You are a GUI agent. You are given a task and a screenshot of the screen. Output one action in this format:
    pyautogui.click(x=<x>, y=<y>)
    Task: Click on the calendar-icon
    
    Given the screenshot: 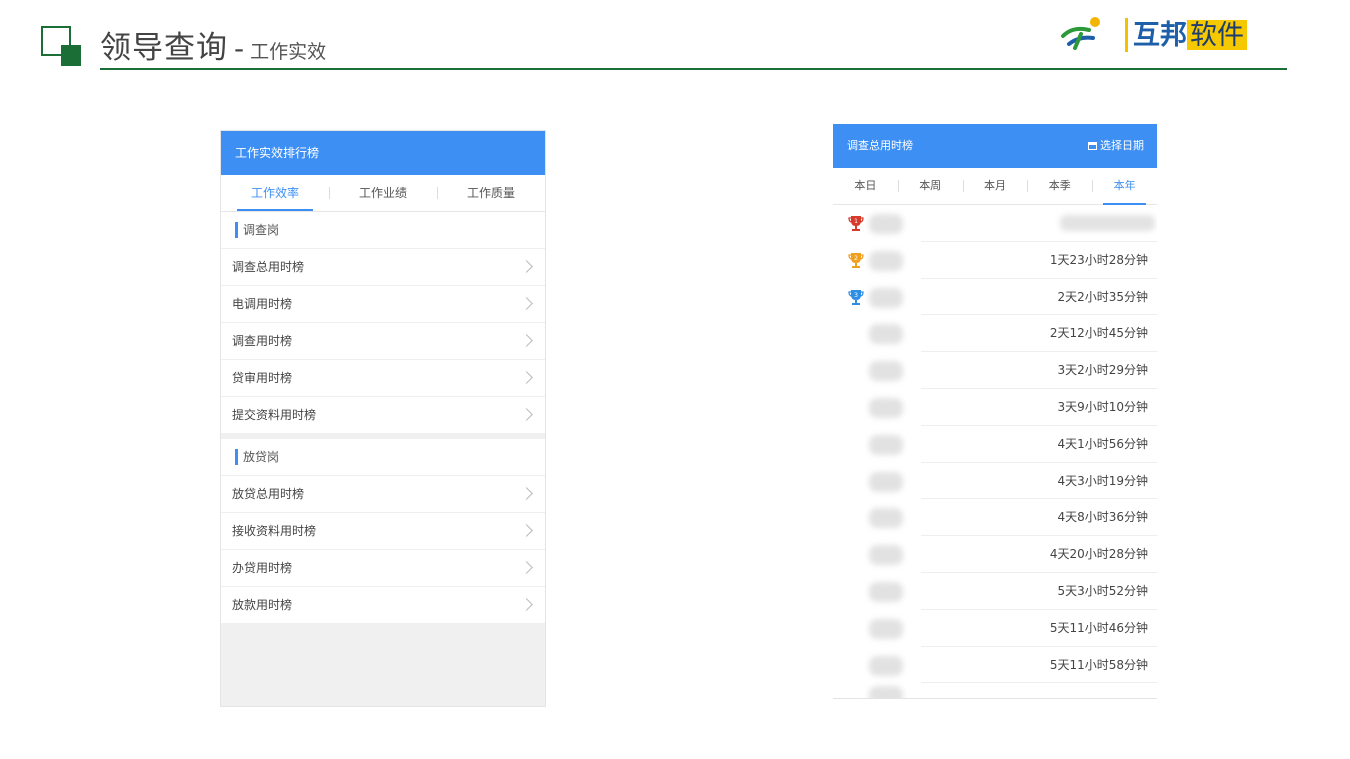 What is the action you would take?
    pyautogui.click(x=1092, y=146)
    